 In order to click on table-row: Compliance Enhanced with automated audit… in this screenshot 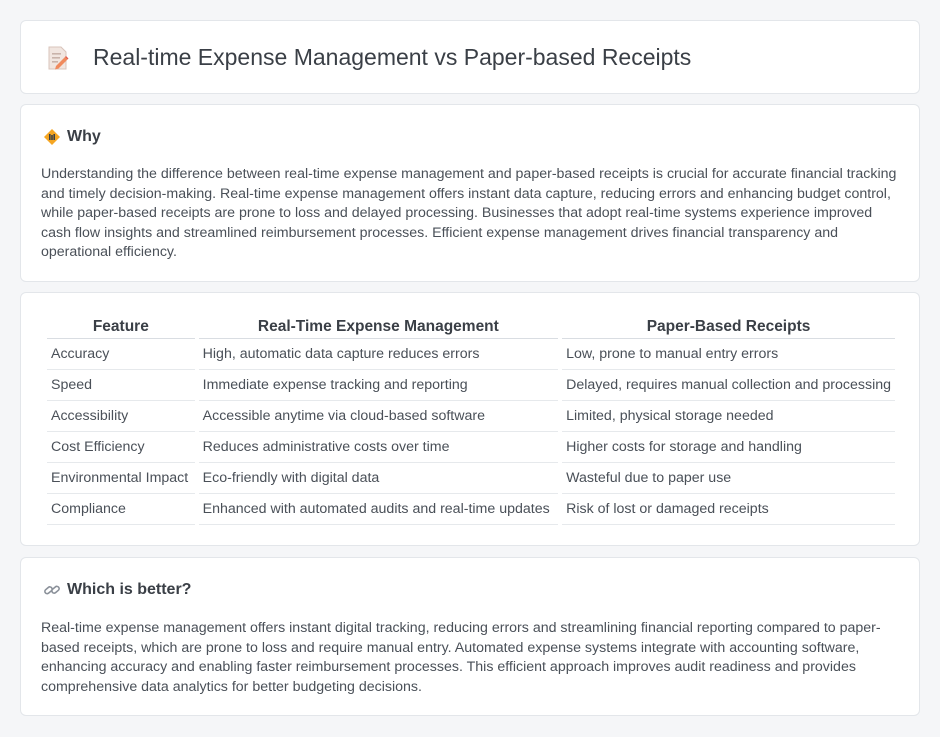, I will do `click(471, 509)`.